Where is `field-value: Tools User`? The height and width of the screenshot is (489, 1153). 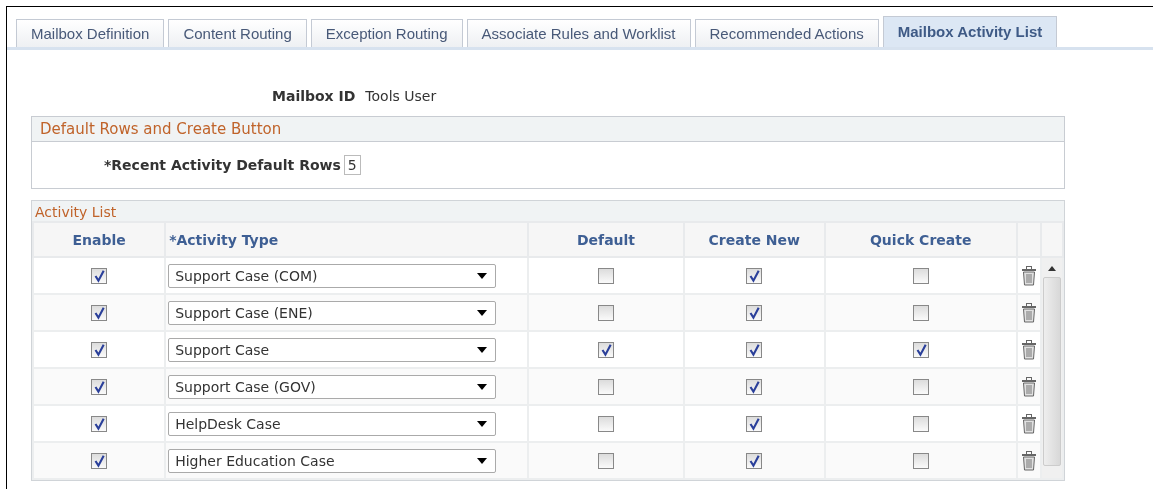
field-value: Tools User is located at coordinates (401, 96).